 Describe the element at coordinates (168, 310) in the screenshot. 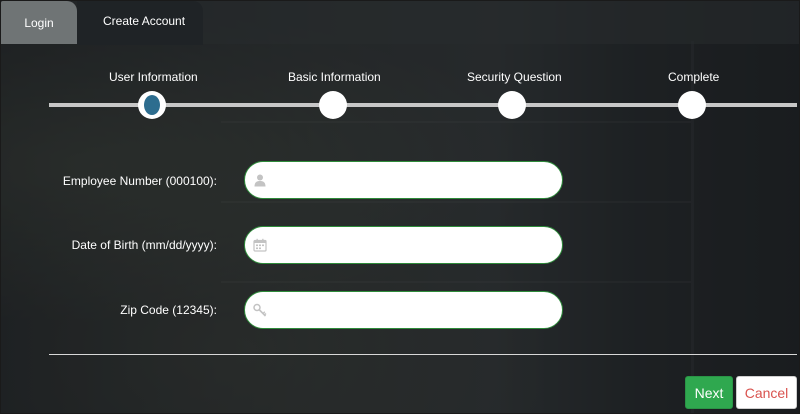

I see `zip-code-label: Zip Code (12345):` at that location.